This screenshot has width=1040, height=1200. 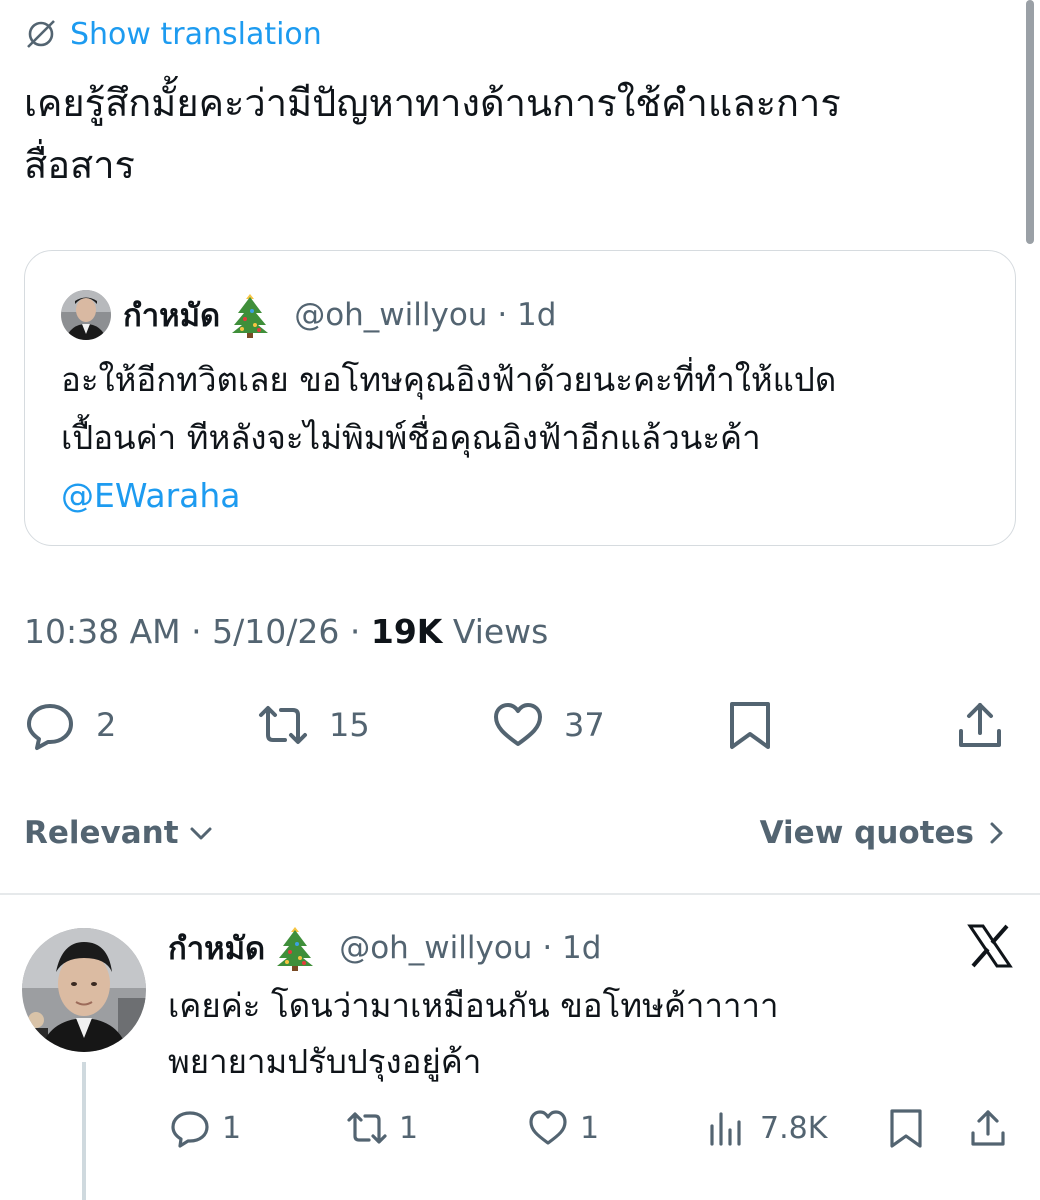 I want to click on quoted-avatar, so click(x=86, y=315).